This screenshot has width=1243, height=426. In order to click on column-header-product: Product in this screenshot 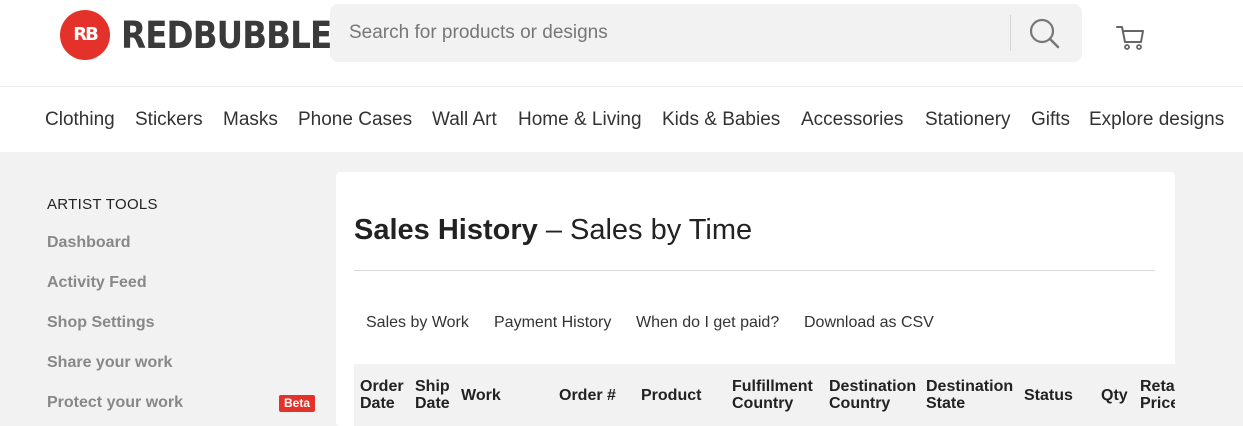, I will do `click(671, 395)`.